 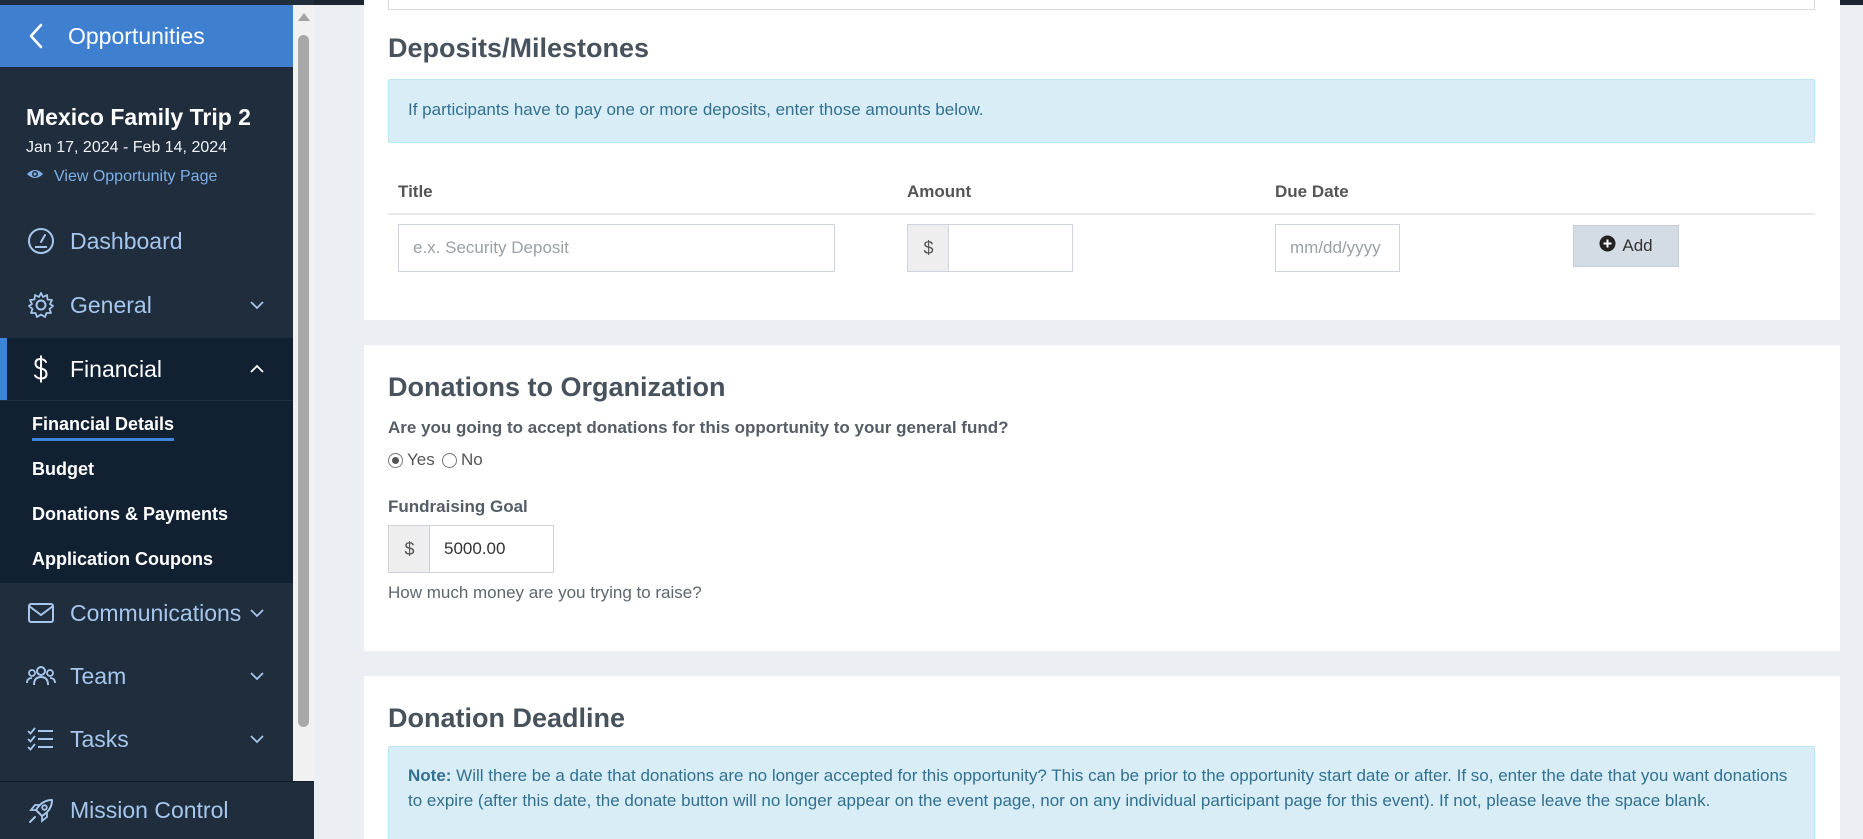 I want to click on sidebar-item-label: Tasks, so click(x=99, y=738).